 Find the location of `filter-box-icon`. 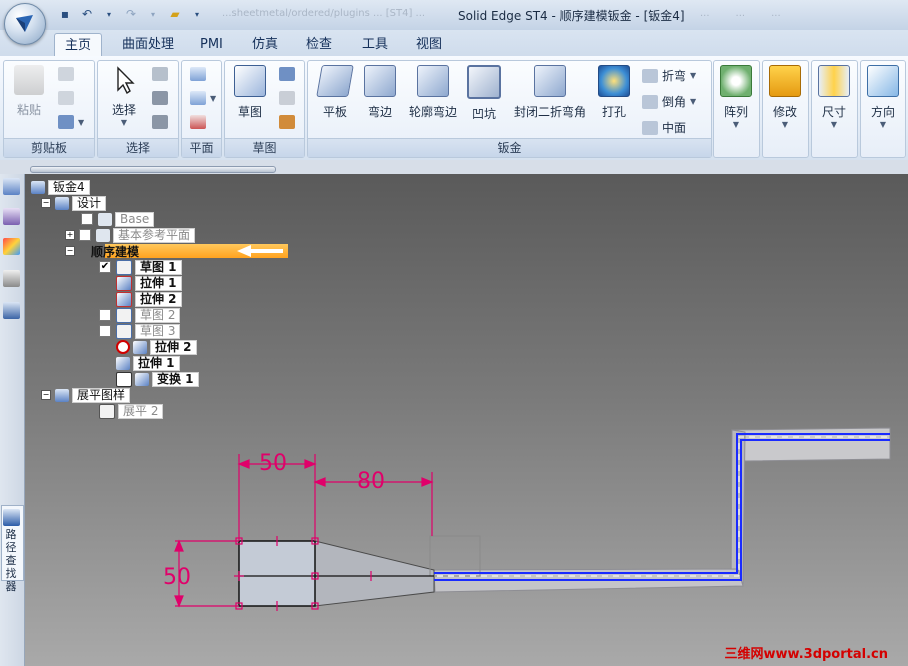

filter-box-icon is located at coordinates (160, 74).